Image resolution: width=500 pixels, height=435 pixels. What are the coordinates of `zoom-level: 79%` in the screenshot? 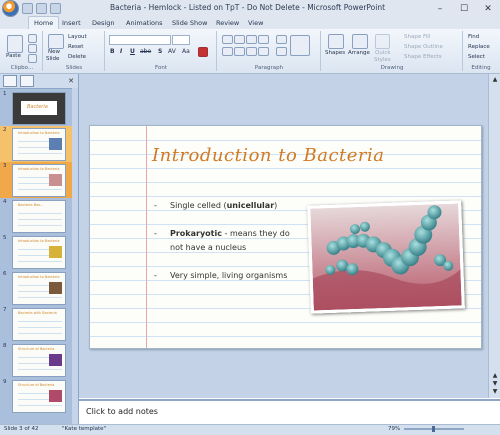 It's located at (394, 429).